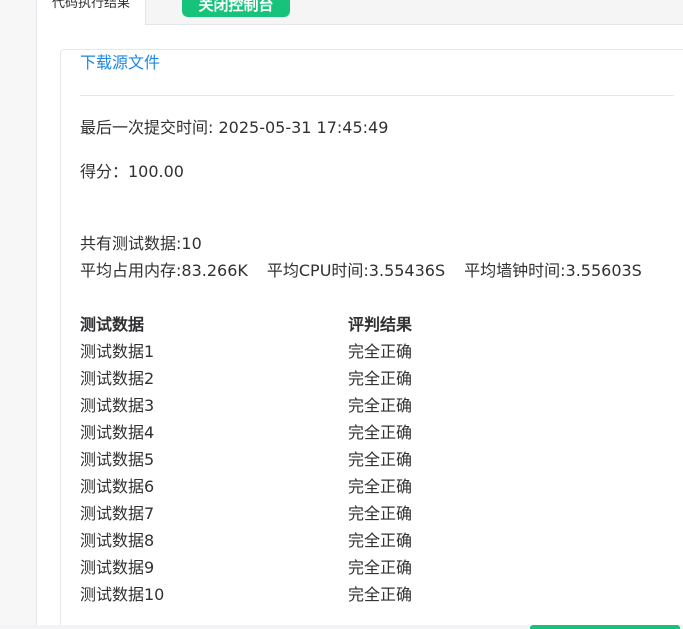 The image size is (683, 629). Describe the element at coordinates (234, 127) in the screenshot. I see `last-submit-time: 最后一次提交时间: 2025-05-31 17:45:49` at that location.